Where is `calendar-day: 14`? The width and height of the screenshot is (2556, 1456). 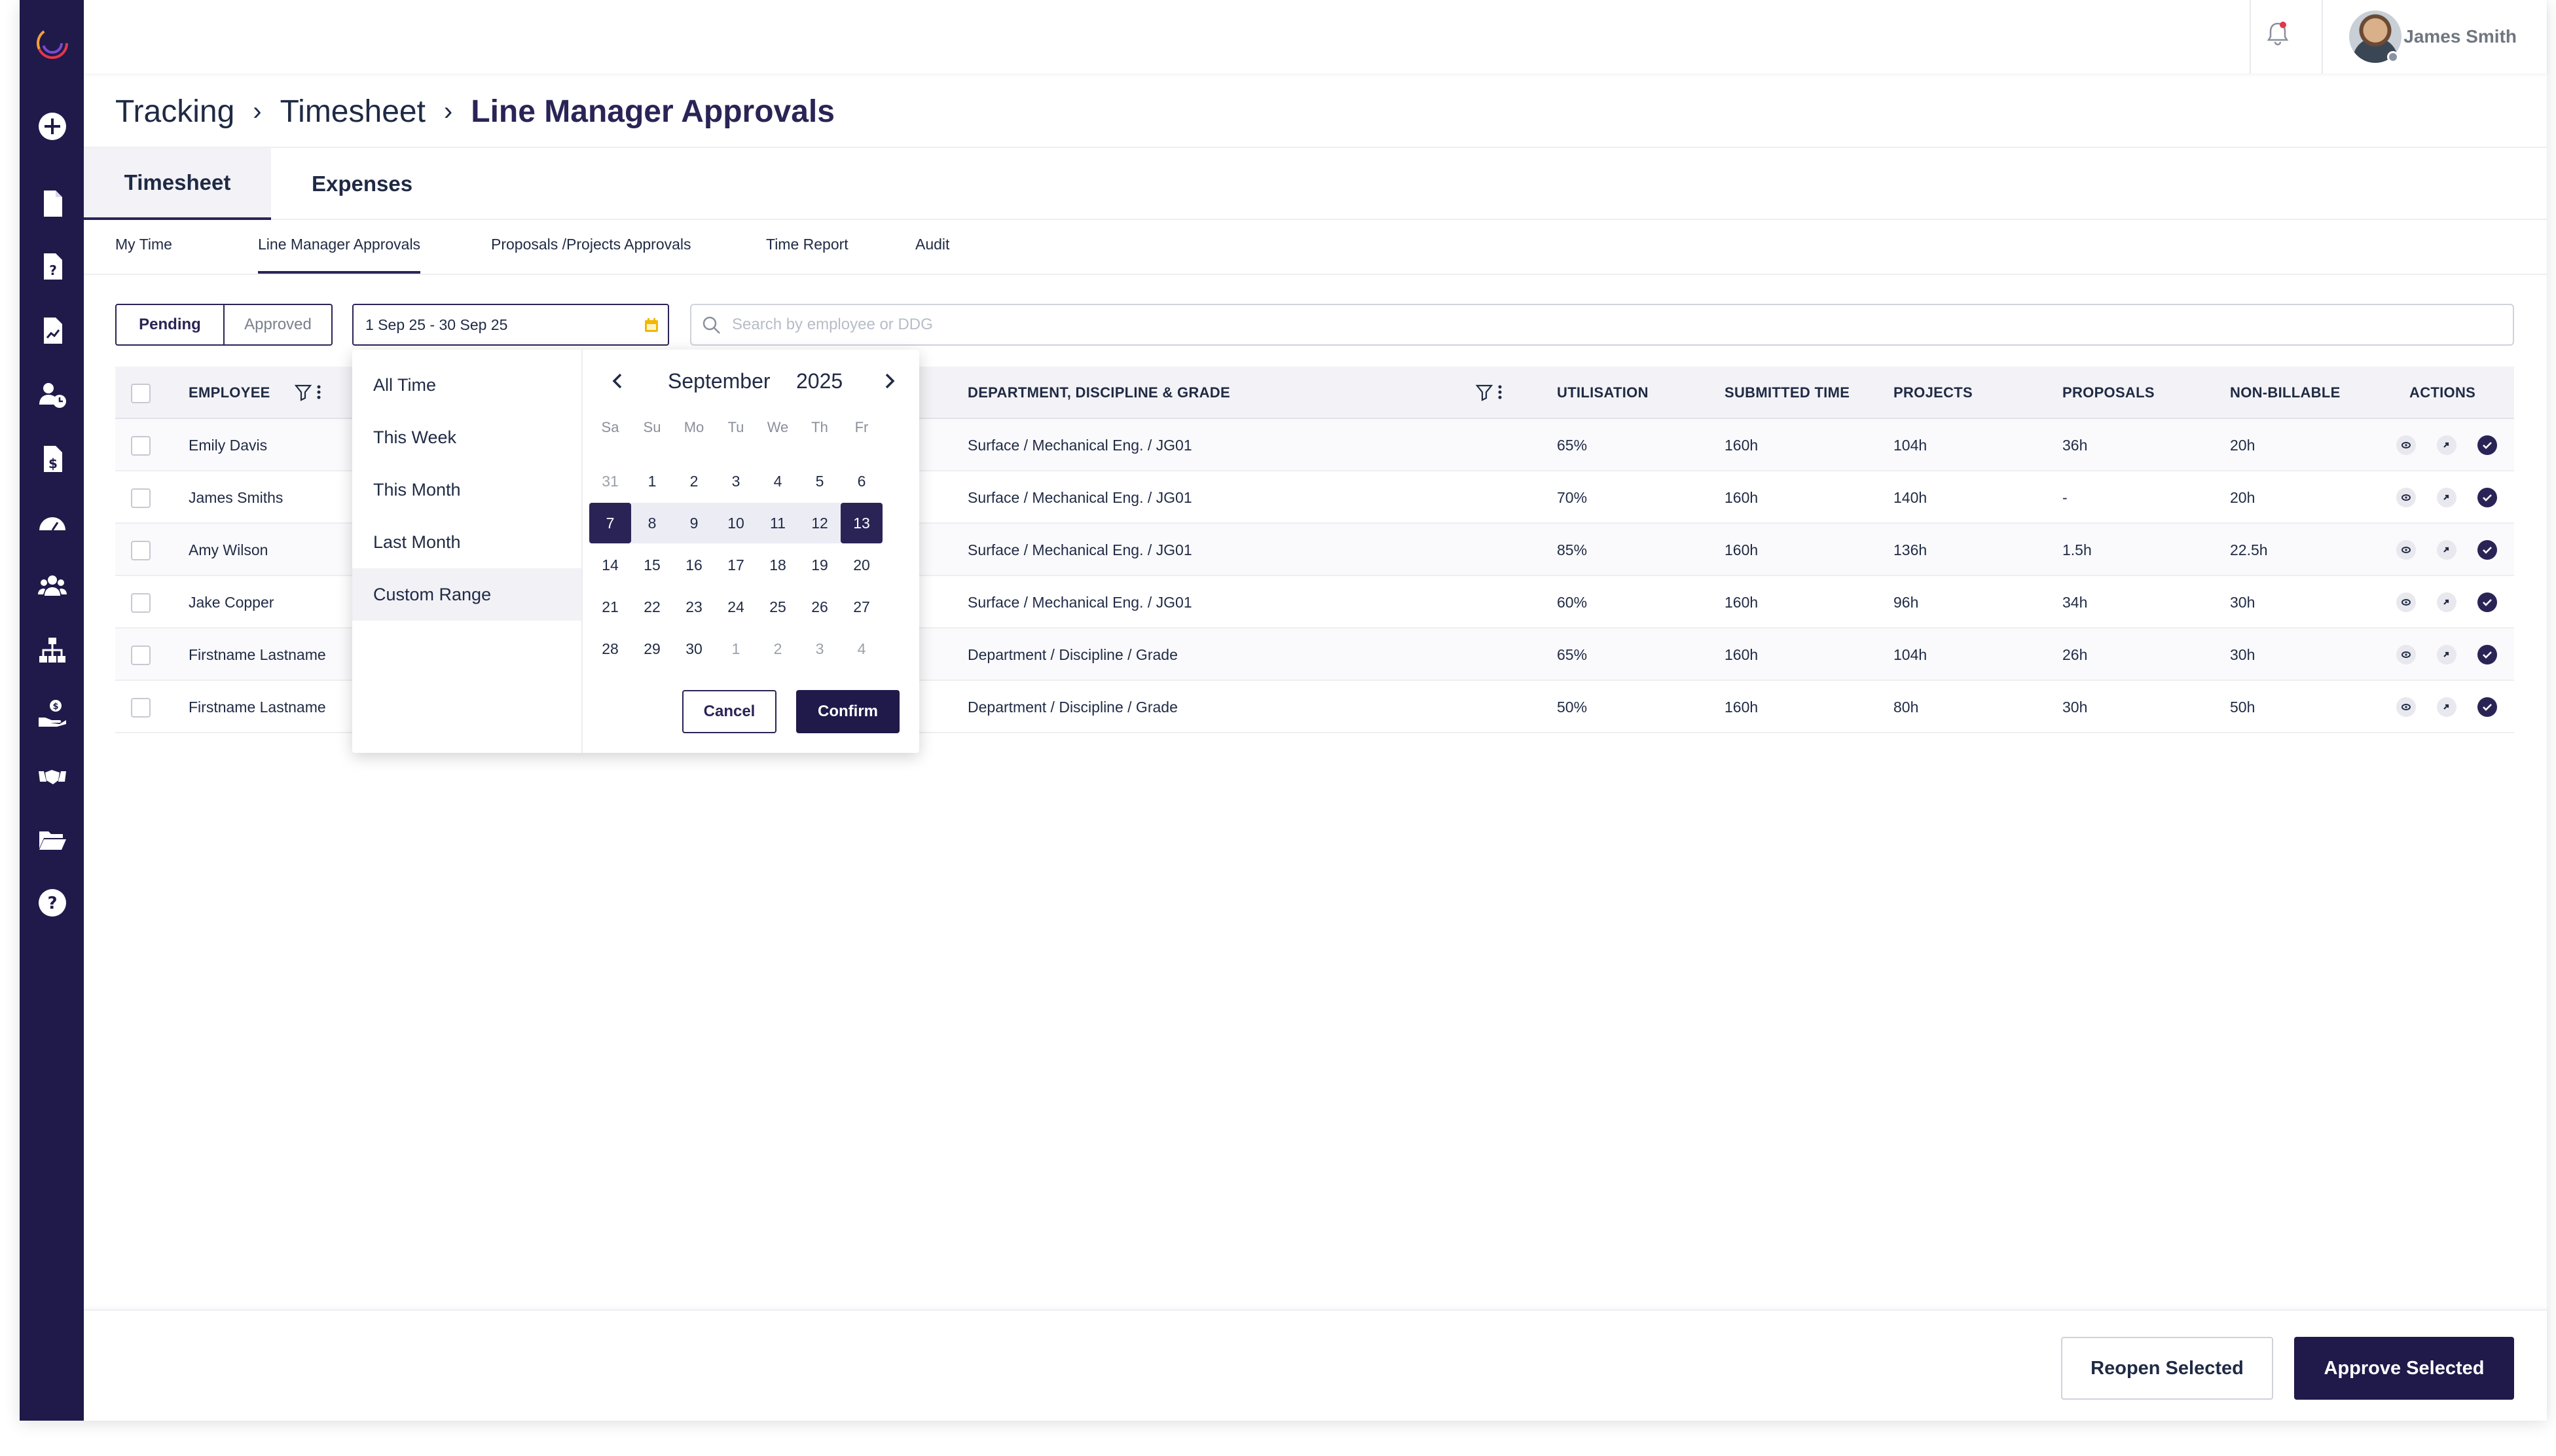
calendar-day: 14 is located at coordinates (610, 565).